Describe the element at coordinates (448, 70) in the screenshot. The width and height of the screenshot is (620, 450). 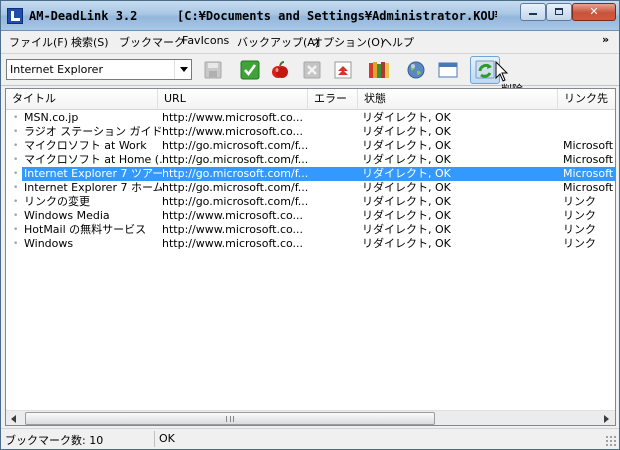
I see `view-window-button` at that location.